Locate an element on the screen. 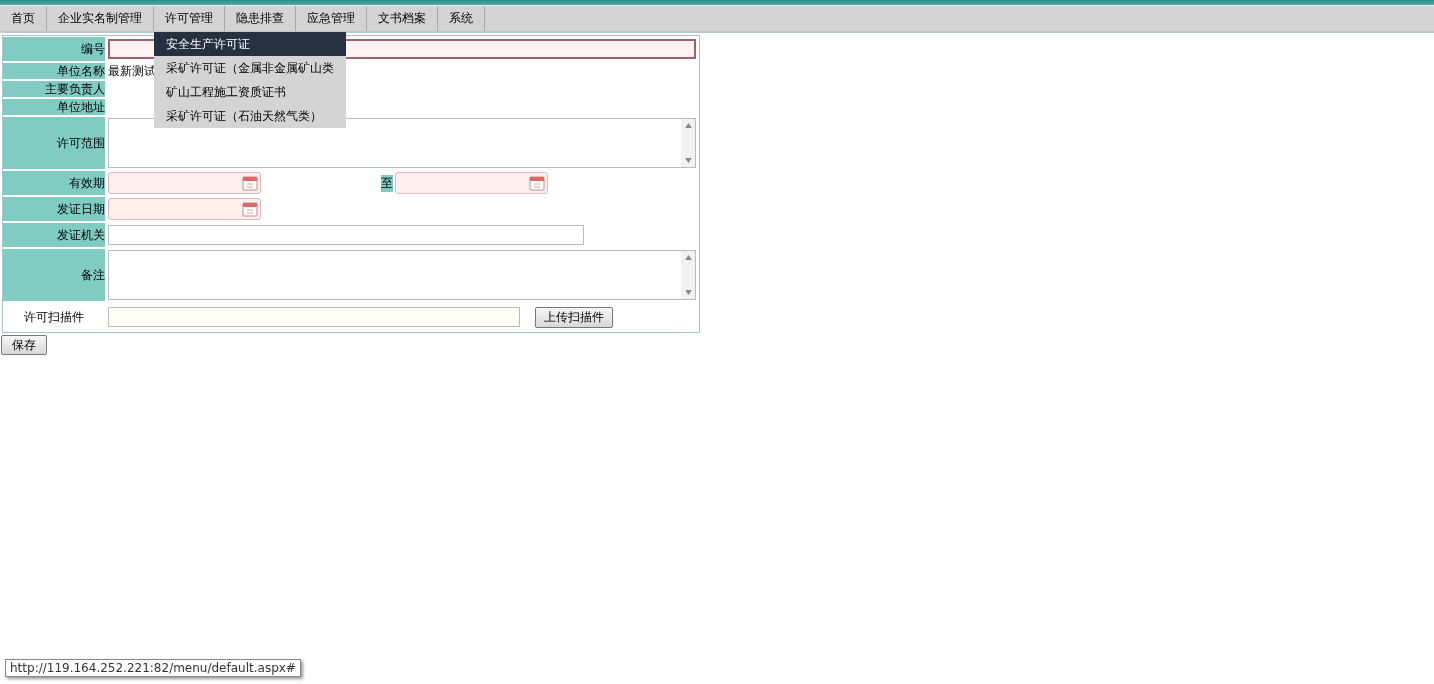 The width and height of the screenshot is (1434, 684). menu-item: 文书档案 is located at coordinates (402, 18).